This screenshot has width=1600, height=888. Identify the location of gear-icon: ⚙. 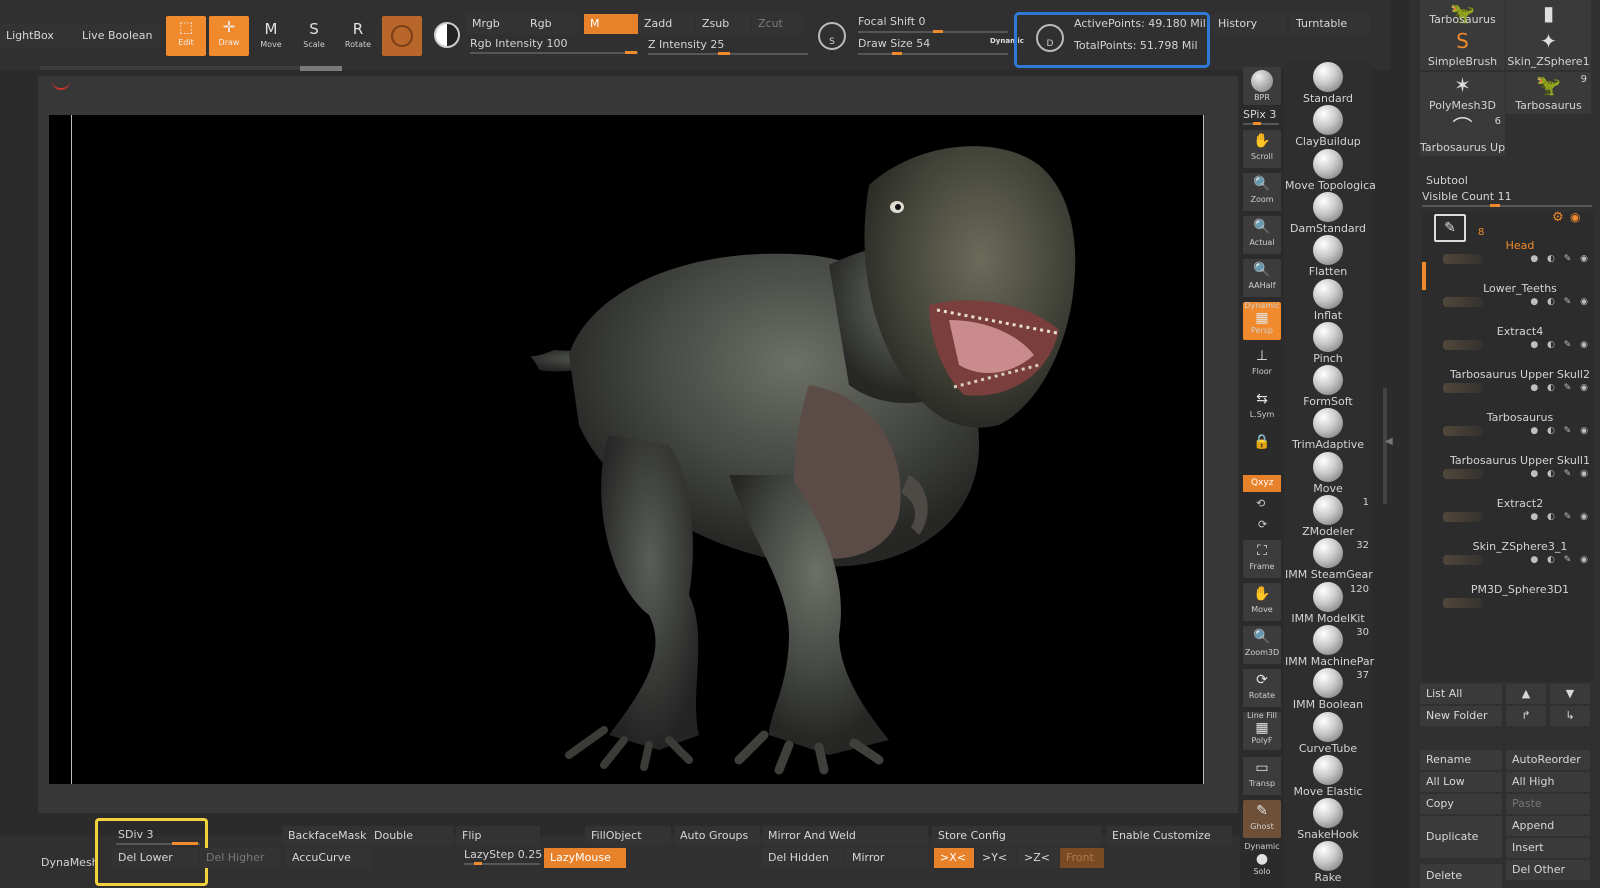
(1558, 217).